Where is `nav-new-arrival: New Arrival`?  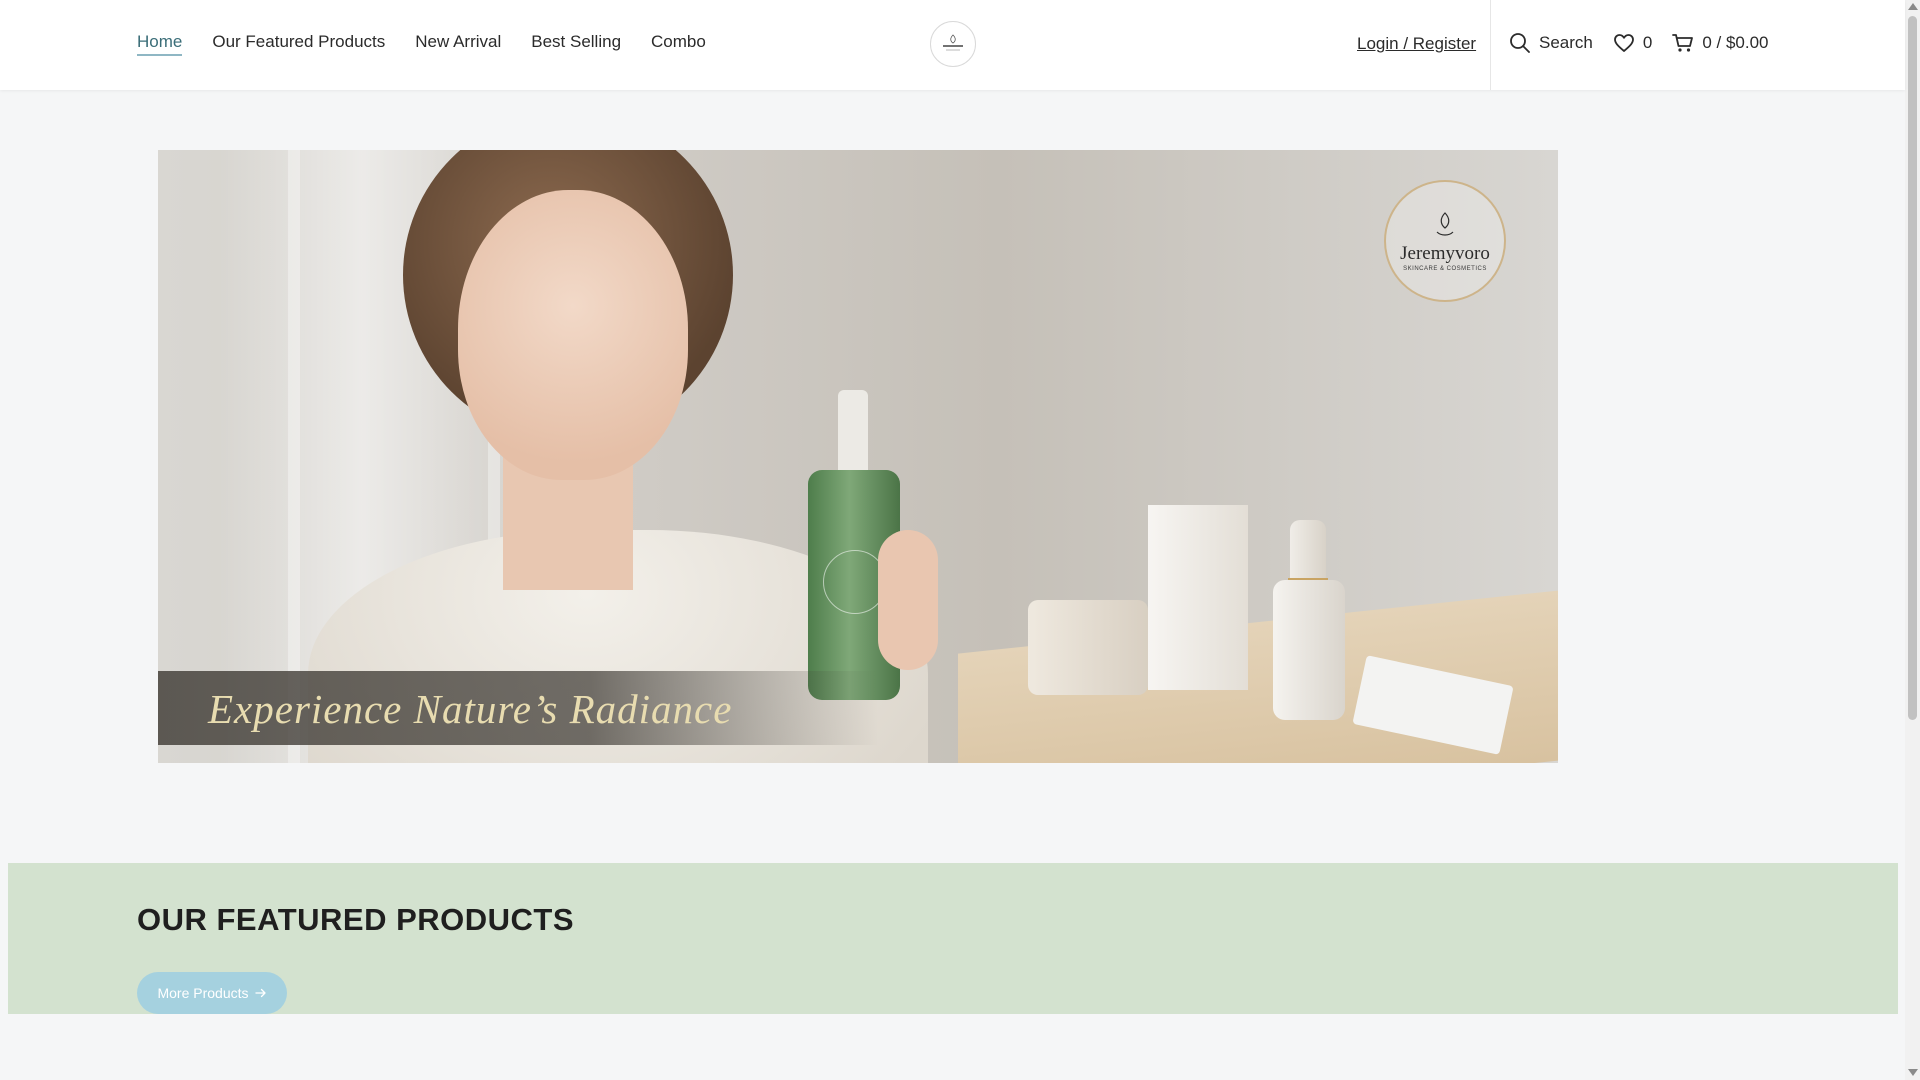
nav-new-arrival: New Arrival is located at coordinates (458, 44).